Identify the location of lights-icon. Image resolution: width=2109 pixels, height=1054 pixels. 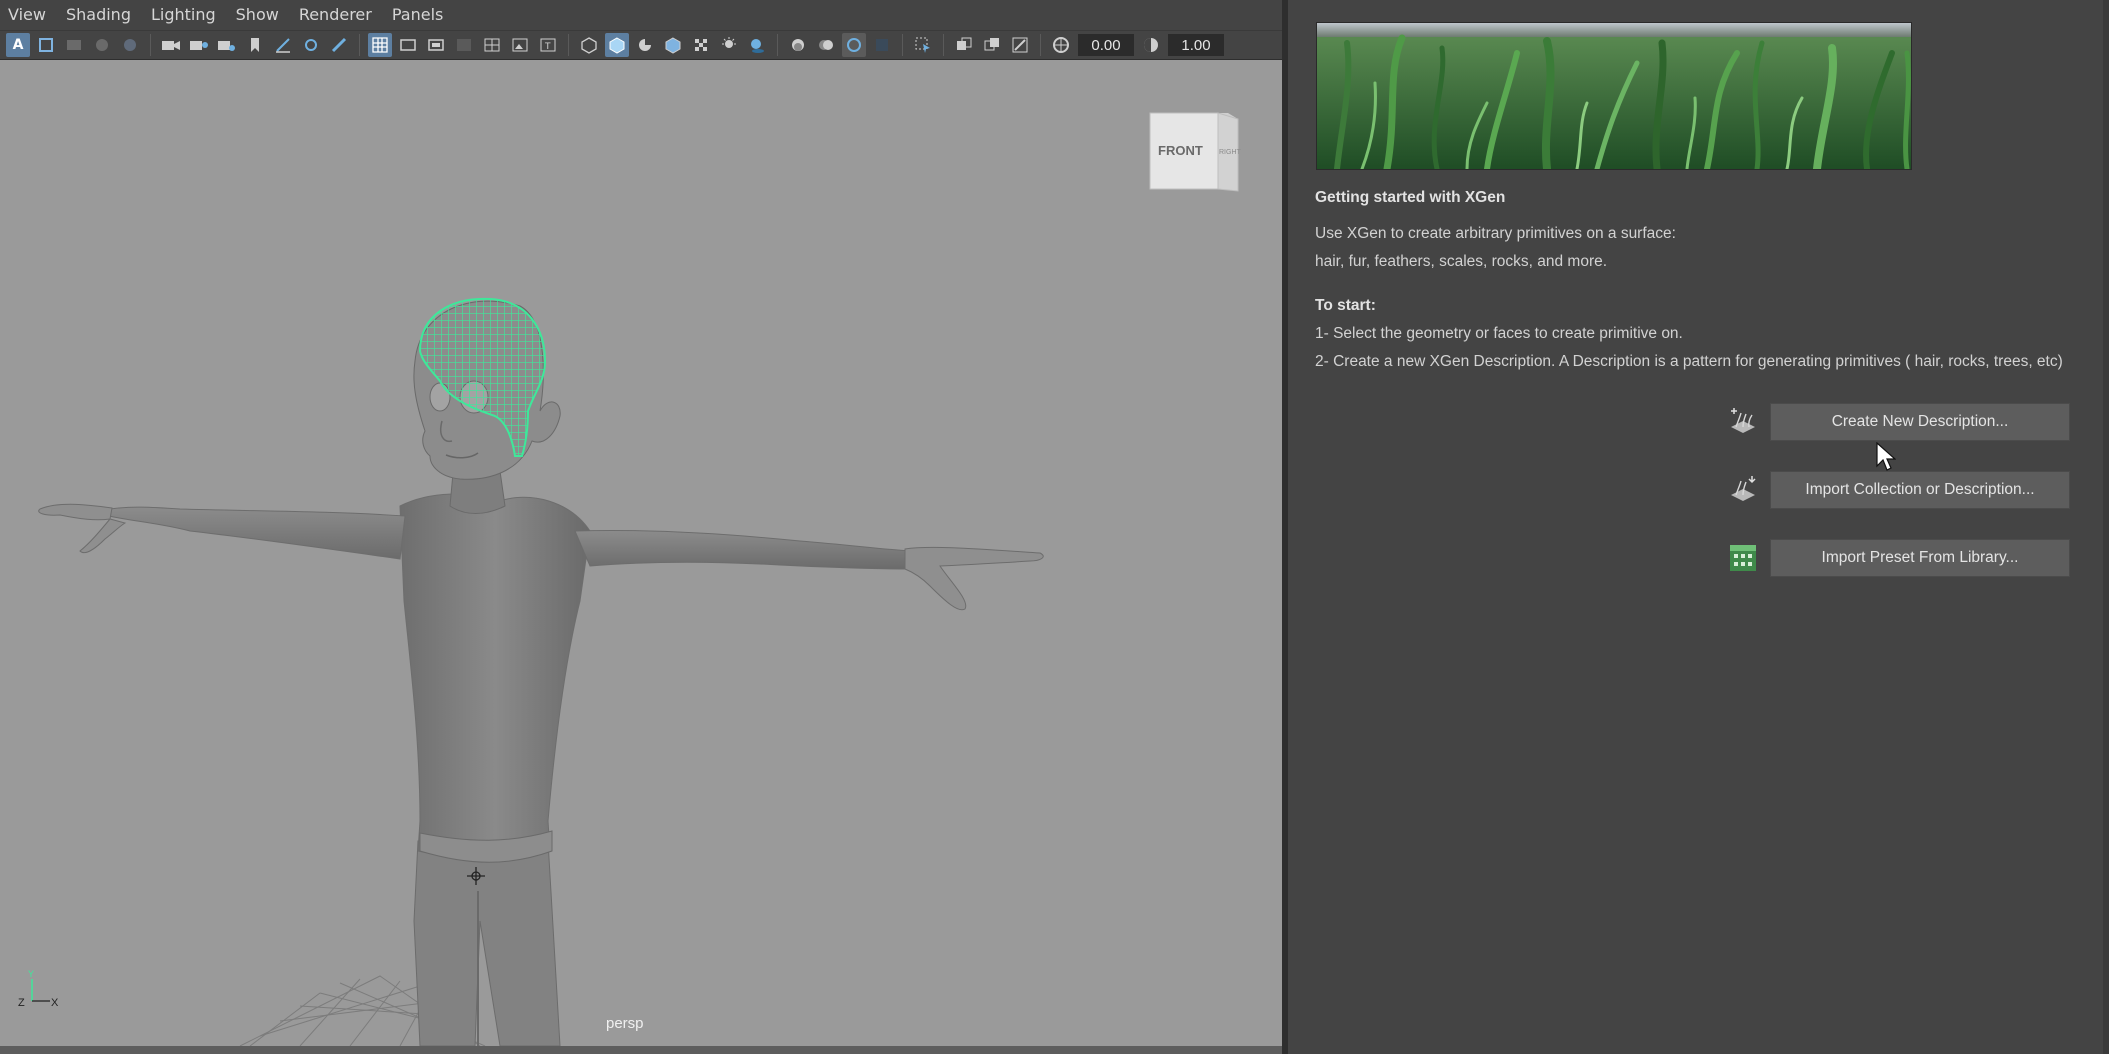
(729, 45).